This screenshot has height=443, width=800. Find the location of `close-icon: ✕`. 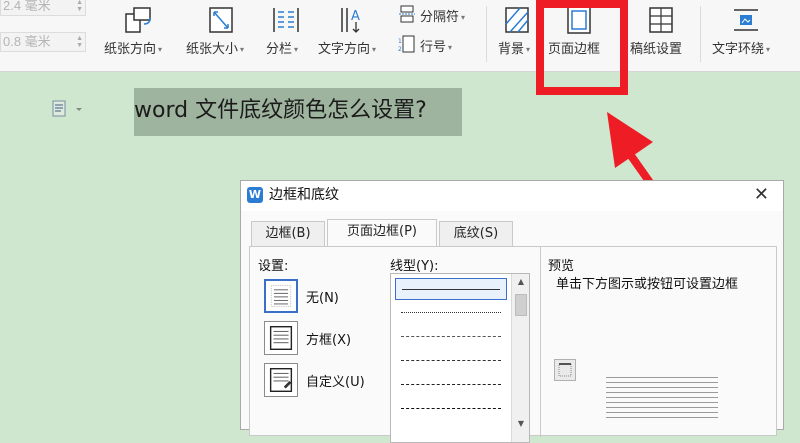

close-icon: ✕ is located at coordinates (761, 195).